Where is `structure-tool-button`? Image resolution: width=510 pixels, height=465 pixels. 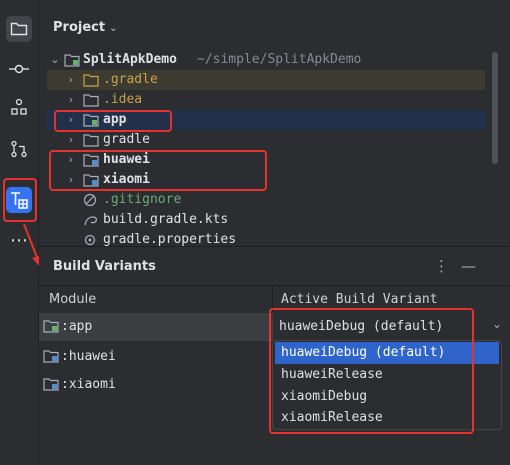
structure-tool-button is located at coordinates (19, 107).